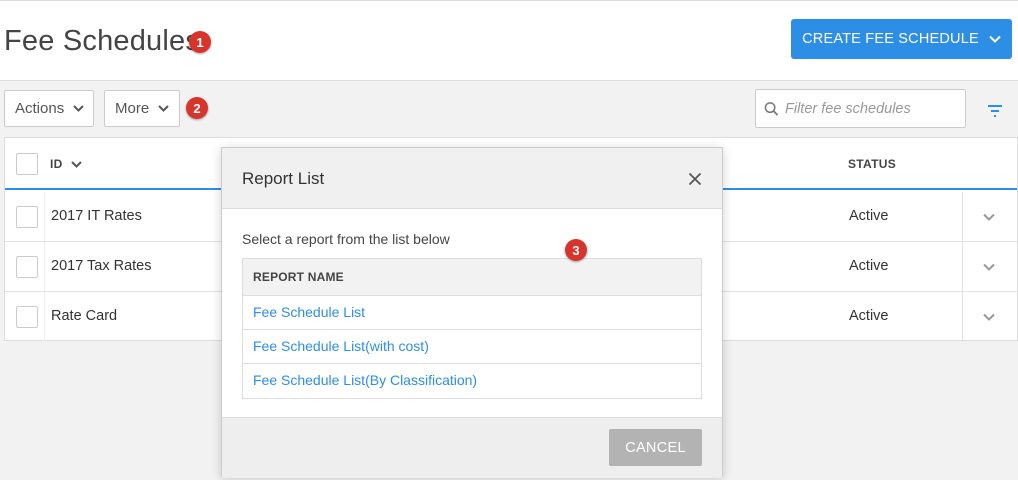 The width and height of the screenshot is (1018, 480). Describe the element at coordinates (84, 316) in the screenshot. I see `row-name: Rate Card` at that location.